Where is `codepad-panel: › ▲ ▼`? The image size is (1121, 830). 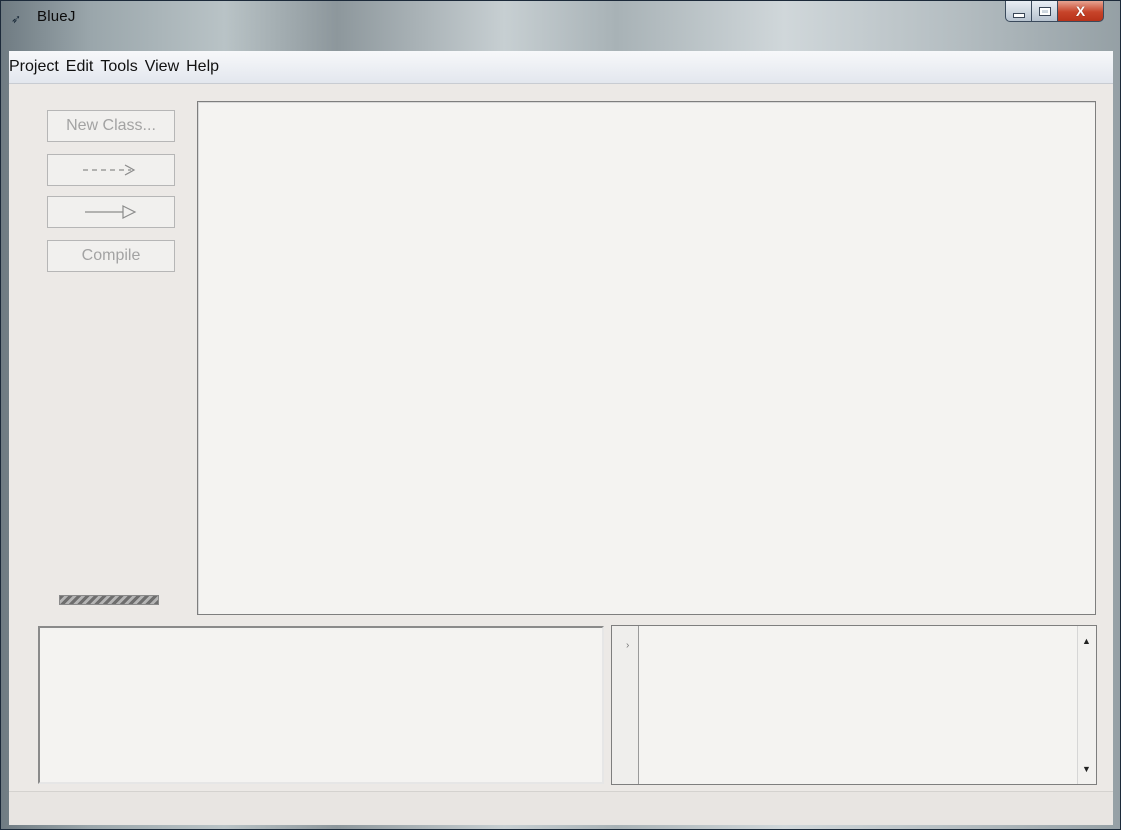 codepad-panel: › ▲ ▼ is located at coordinates (854, 705).